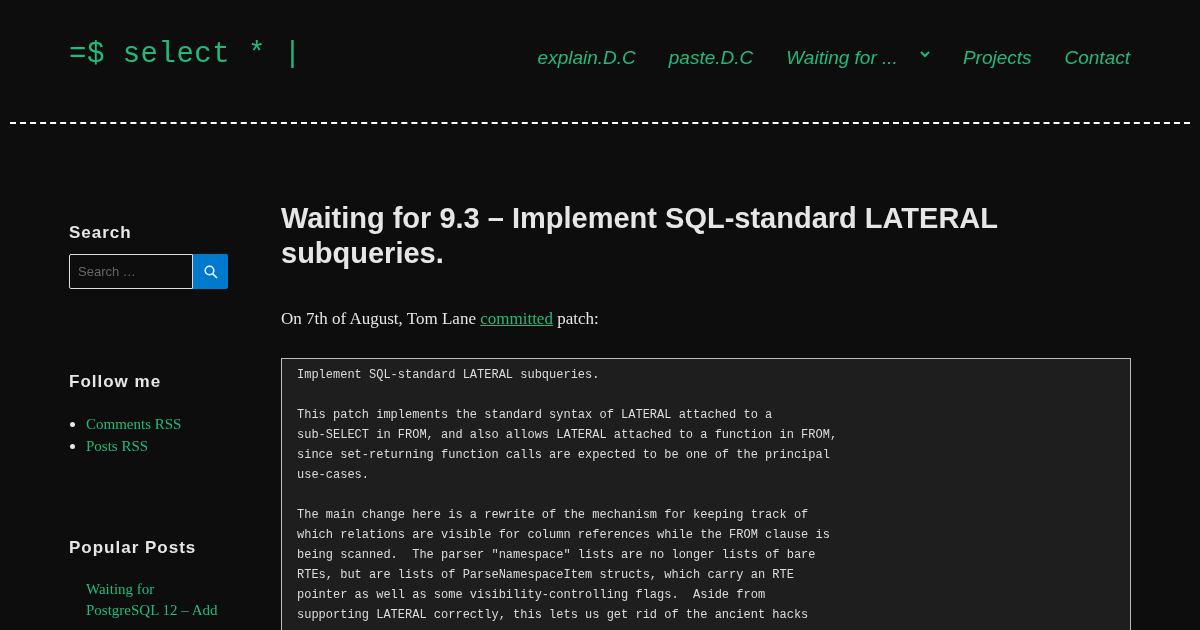 This screenshot has width=1200, height=630. Describe the element at coordinates (117, 446) in the screenshot. I see `rss-link: Posts RSS` at that location.